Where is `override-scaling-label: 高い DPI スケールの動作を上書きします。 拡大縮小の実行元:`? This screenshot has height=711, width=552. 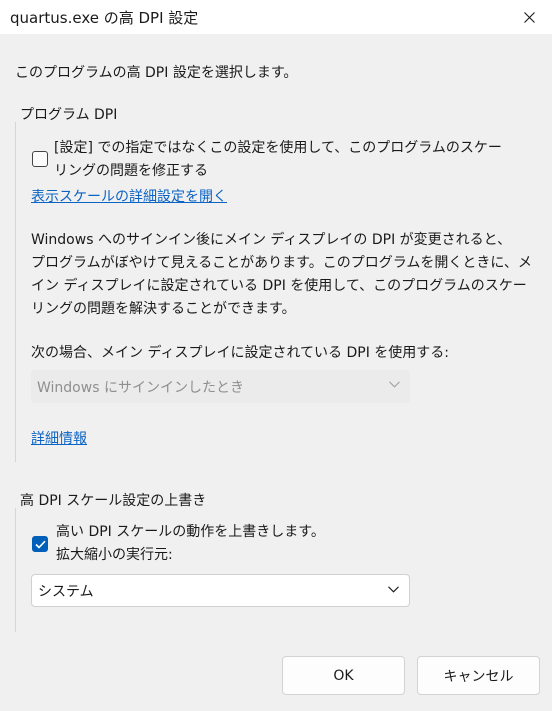 override-scaling-label: 高い DPI スケールの動作を上書きします。 拡大縮小の実行元: is located at coordinates (190, 544).